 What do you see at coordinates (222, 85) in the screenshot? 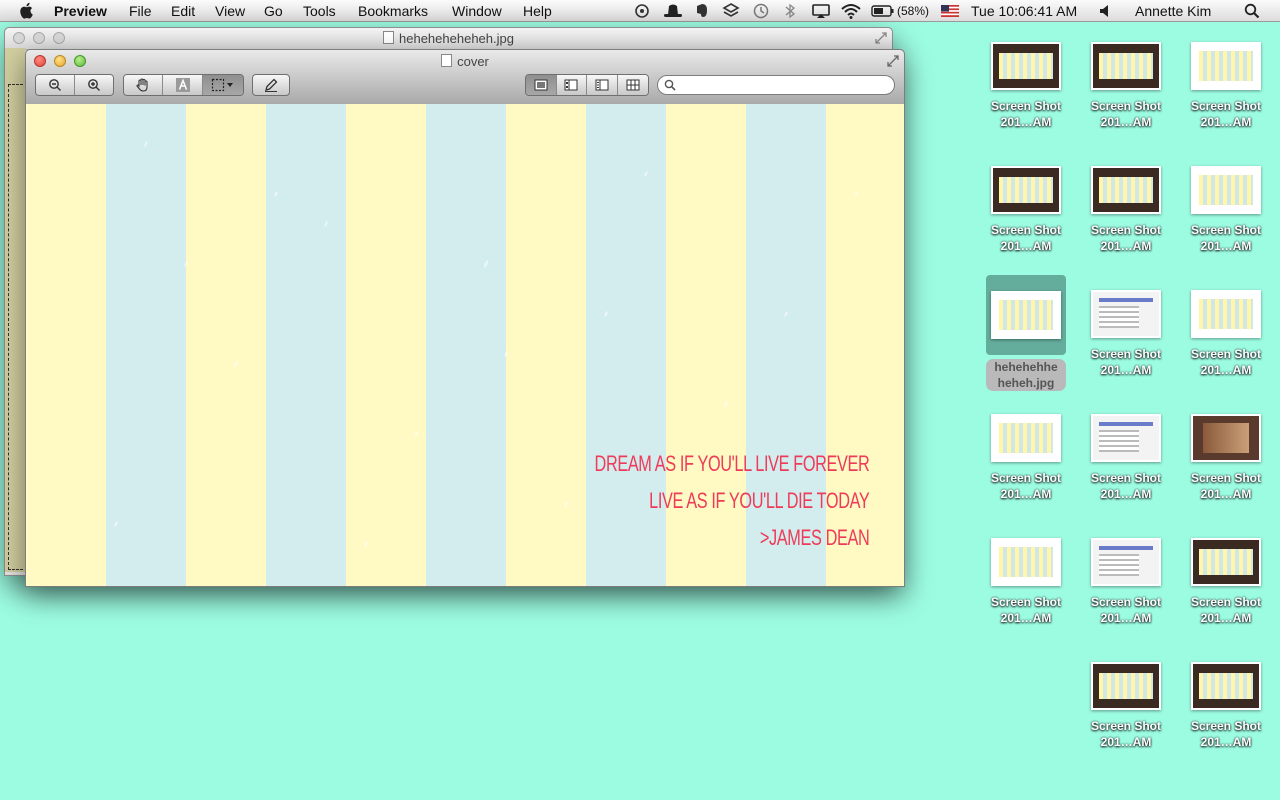
I see `selection-tool-button` at bounding box center [222, 85].